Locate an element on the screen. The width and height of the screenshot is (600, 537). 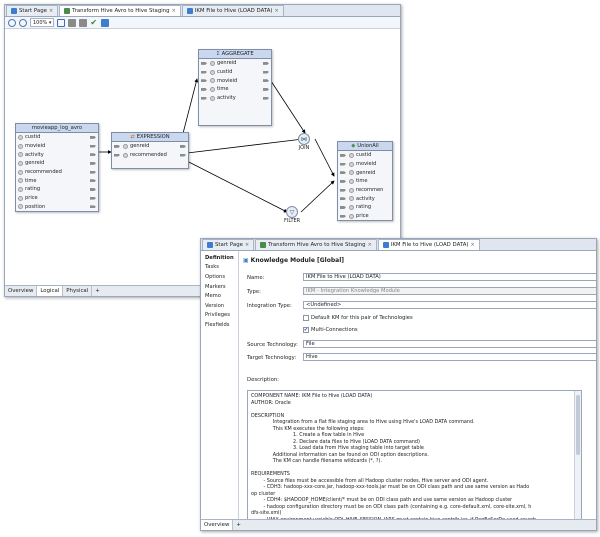
attribute-row: position is located at coordinates (57, 207).